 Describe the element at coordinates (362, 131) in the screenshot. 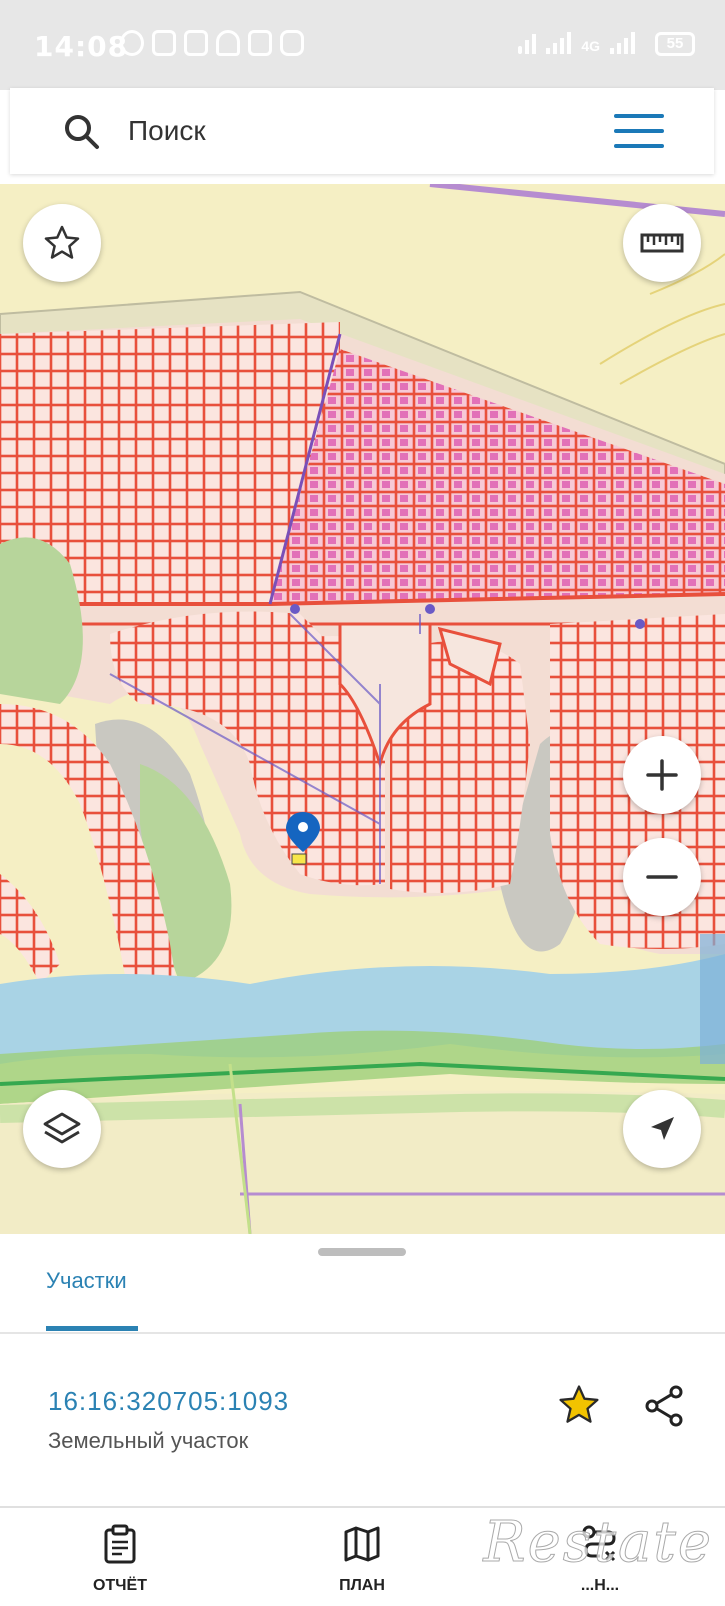

I see `search-bar: Поиск` at that location.